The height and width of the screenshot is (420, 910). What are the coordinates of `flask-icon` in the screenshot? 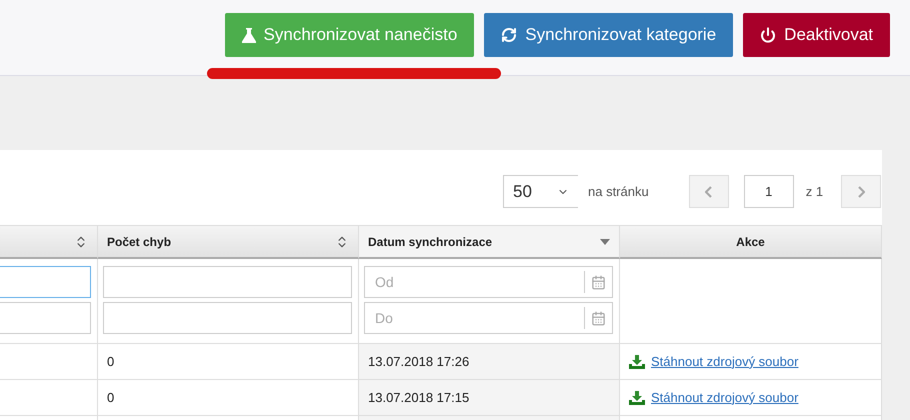 It's located at (249, 35).